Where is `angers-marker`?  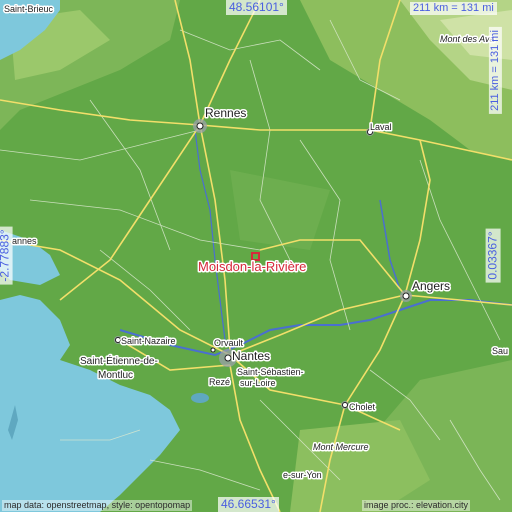
angers-marker is located at coordinates (406, 296).